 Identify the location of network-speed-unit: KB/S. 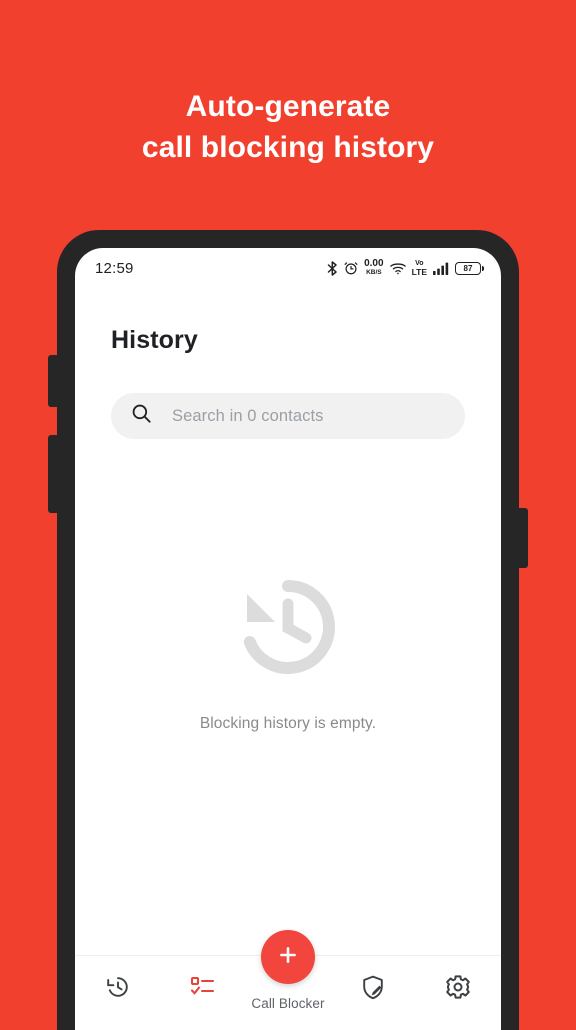
(374, 273).